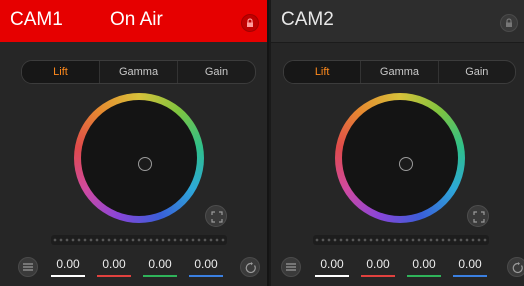 The image size is (524, 286). I want to click on camera-name: CAM2, so click(307, 19).